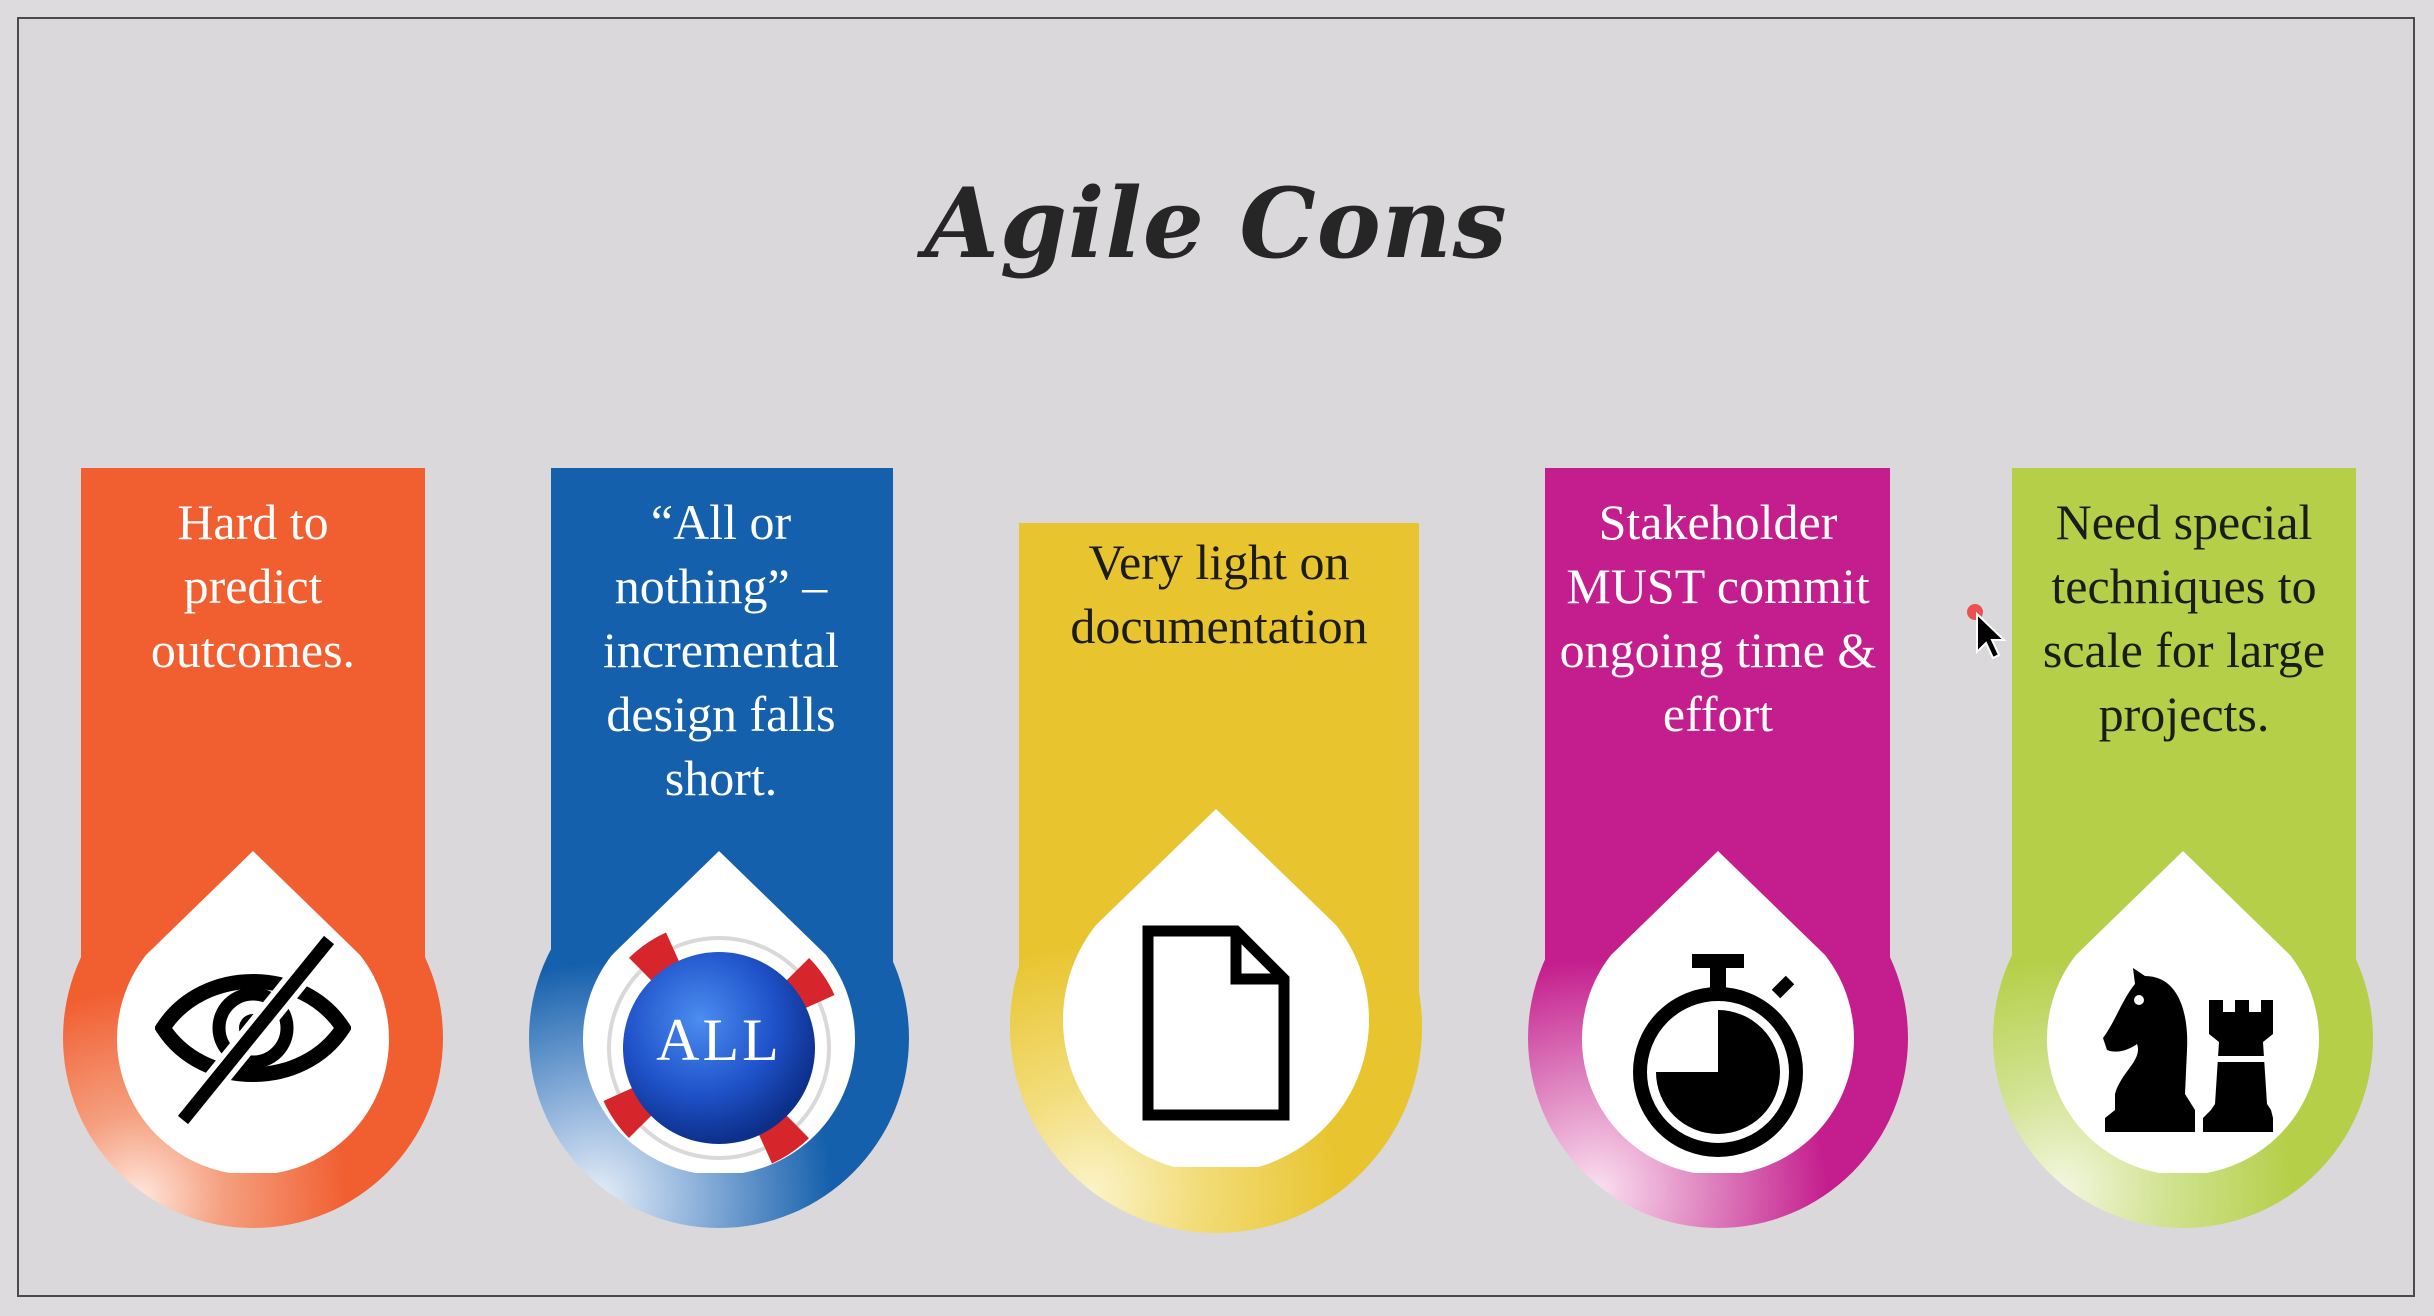  What do you see at coordinates (1216, 223) in the screenshot?
I see `slide-title: Agile Cons` at bounding box center [1216, 223].